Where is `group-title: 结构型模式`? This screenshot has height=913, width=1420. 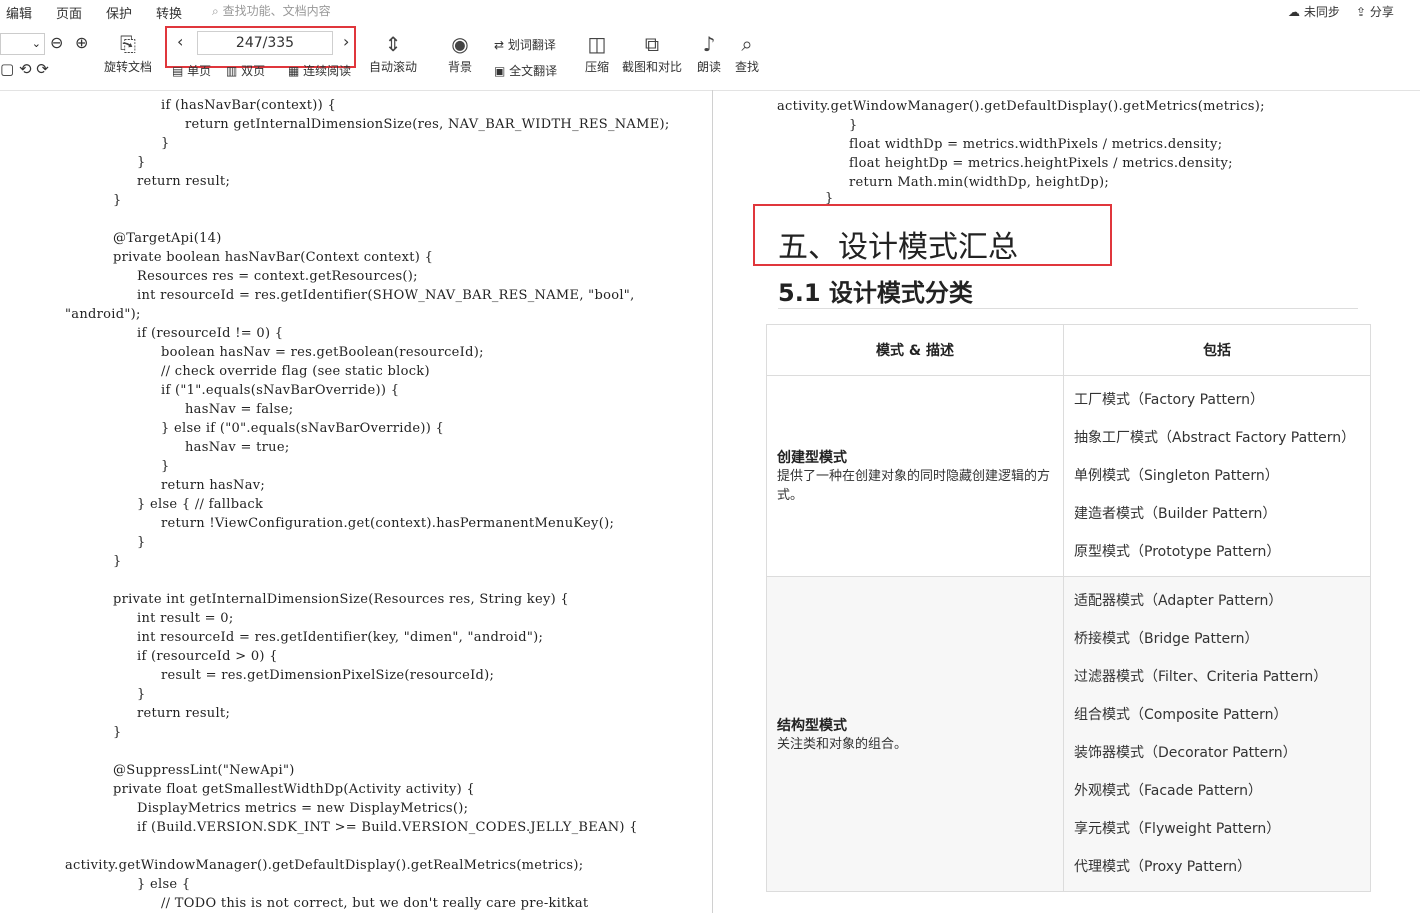 group-title: 结构型模式 is located at coordinates (812, 725).